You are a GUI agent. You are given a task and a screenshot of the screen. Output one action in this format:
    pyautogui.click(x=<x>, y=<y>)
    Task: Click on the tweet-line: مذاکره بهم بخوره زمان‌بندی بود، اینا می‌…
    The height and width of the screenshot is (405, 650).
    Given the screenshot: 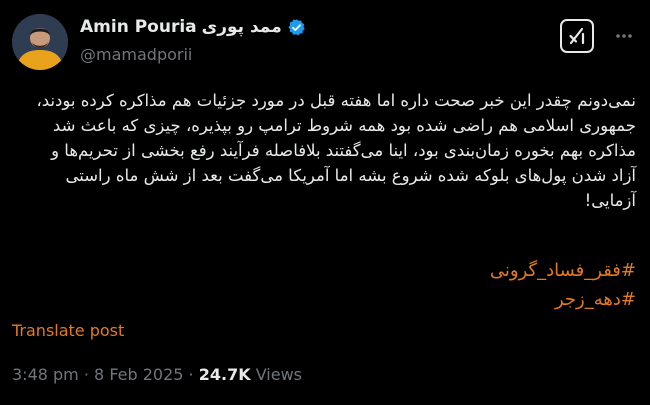 What is the action you would take?
    pyautogui.click(x=343, y=150)
    